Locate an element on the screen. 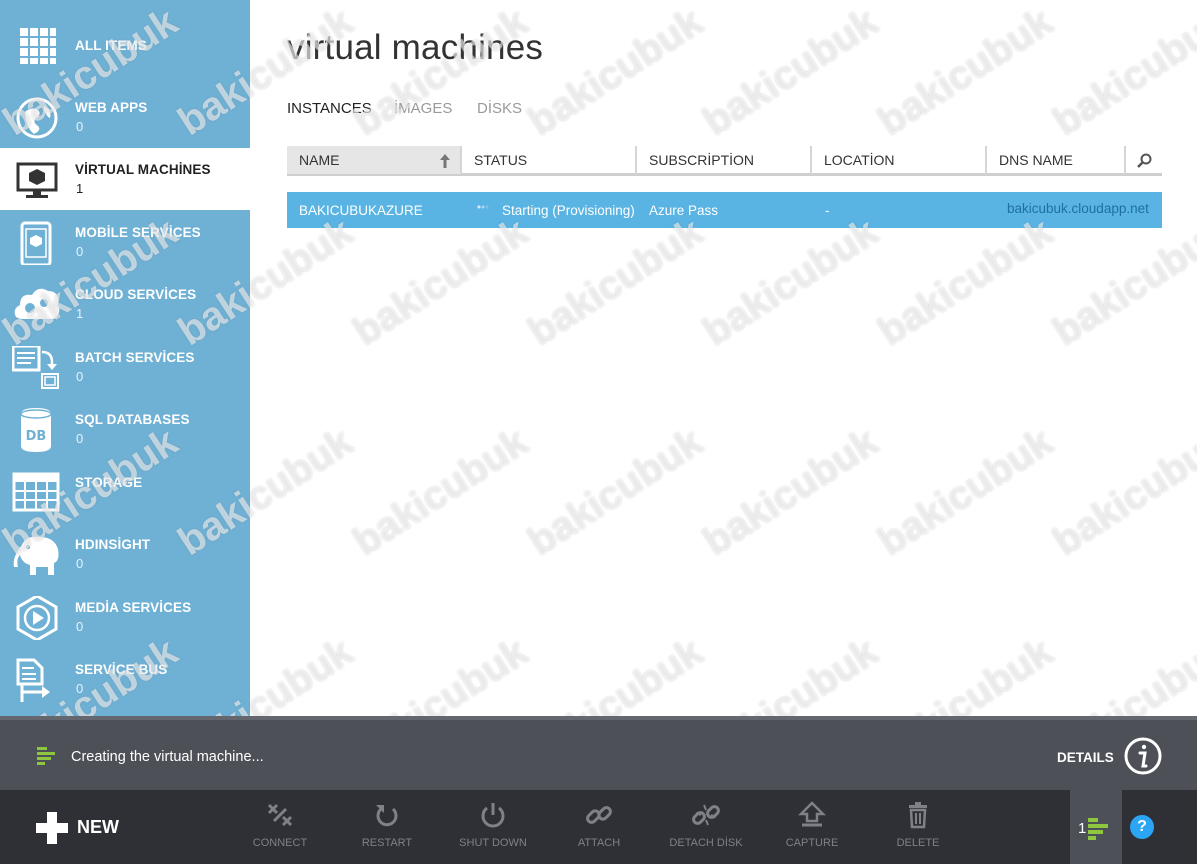 This screenshot has height=864, width=1197. connect-button: CONNECT is located at coordinates (280, 827).